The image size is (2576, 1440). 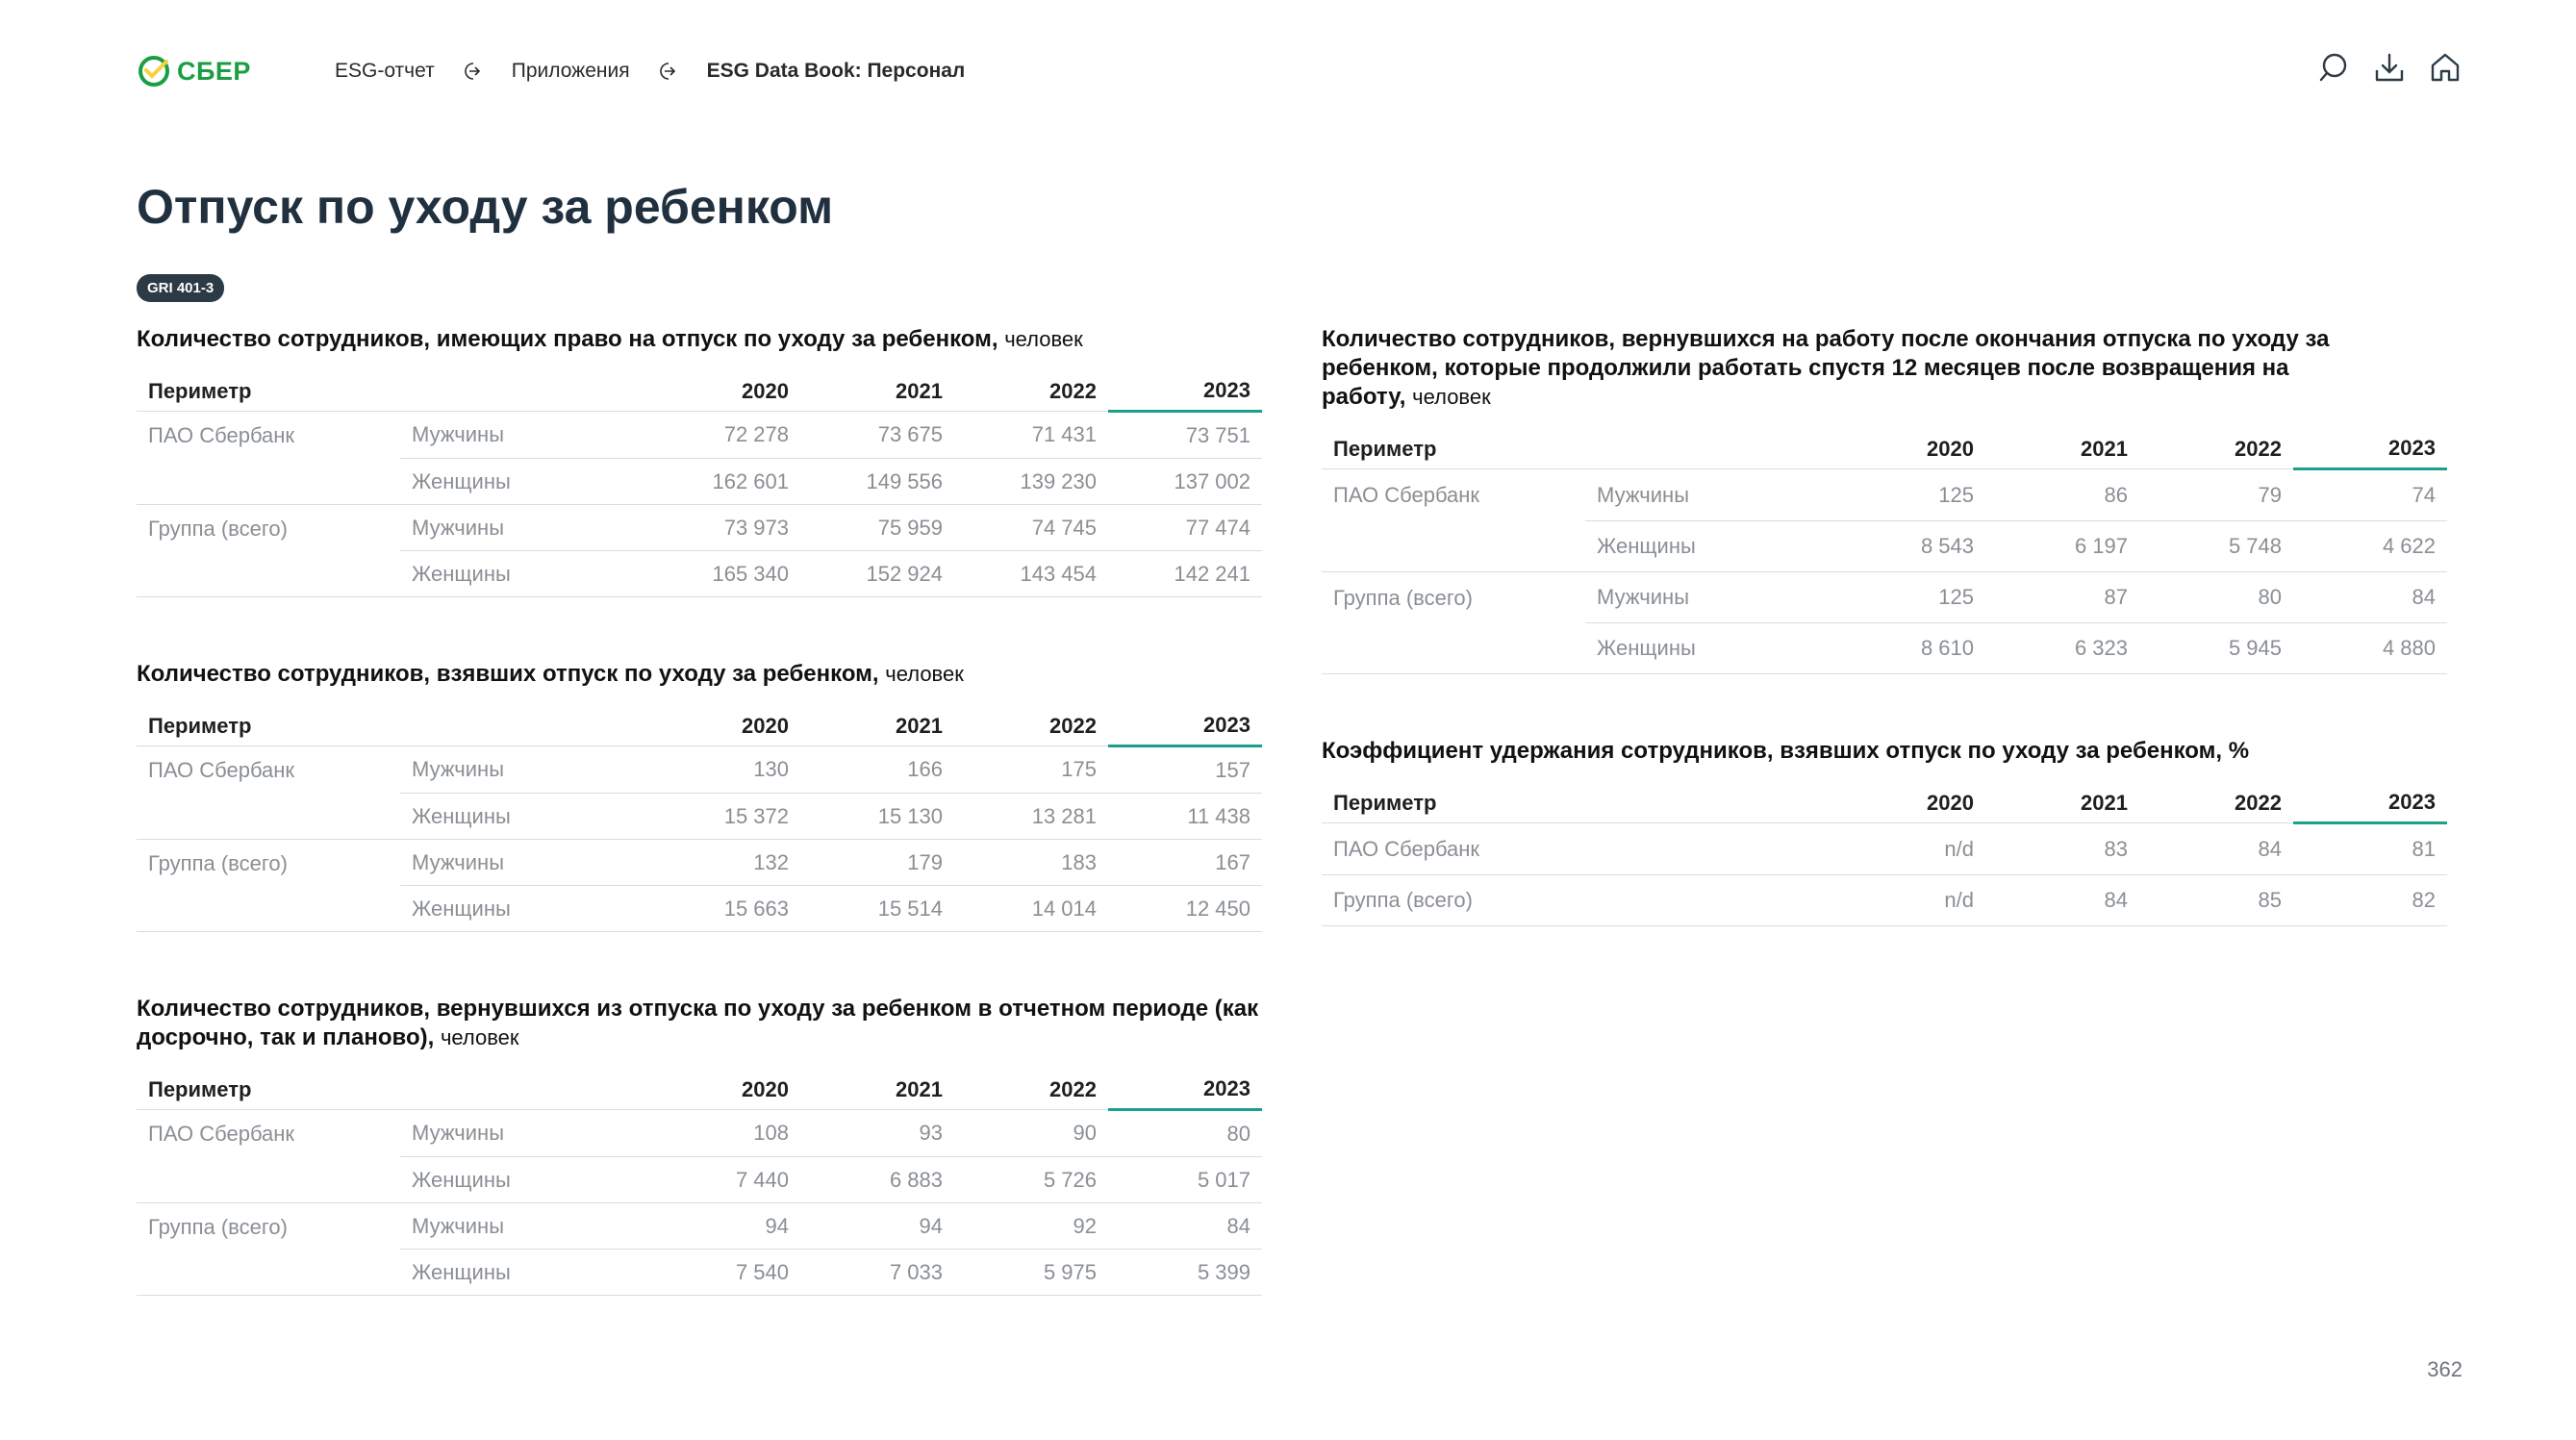 I want to click on search-icon, so click(x=2333, y=67).